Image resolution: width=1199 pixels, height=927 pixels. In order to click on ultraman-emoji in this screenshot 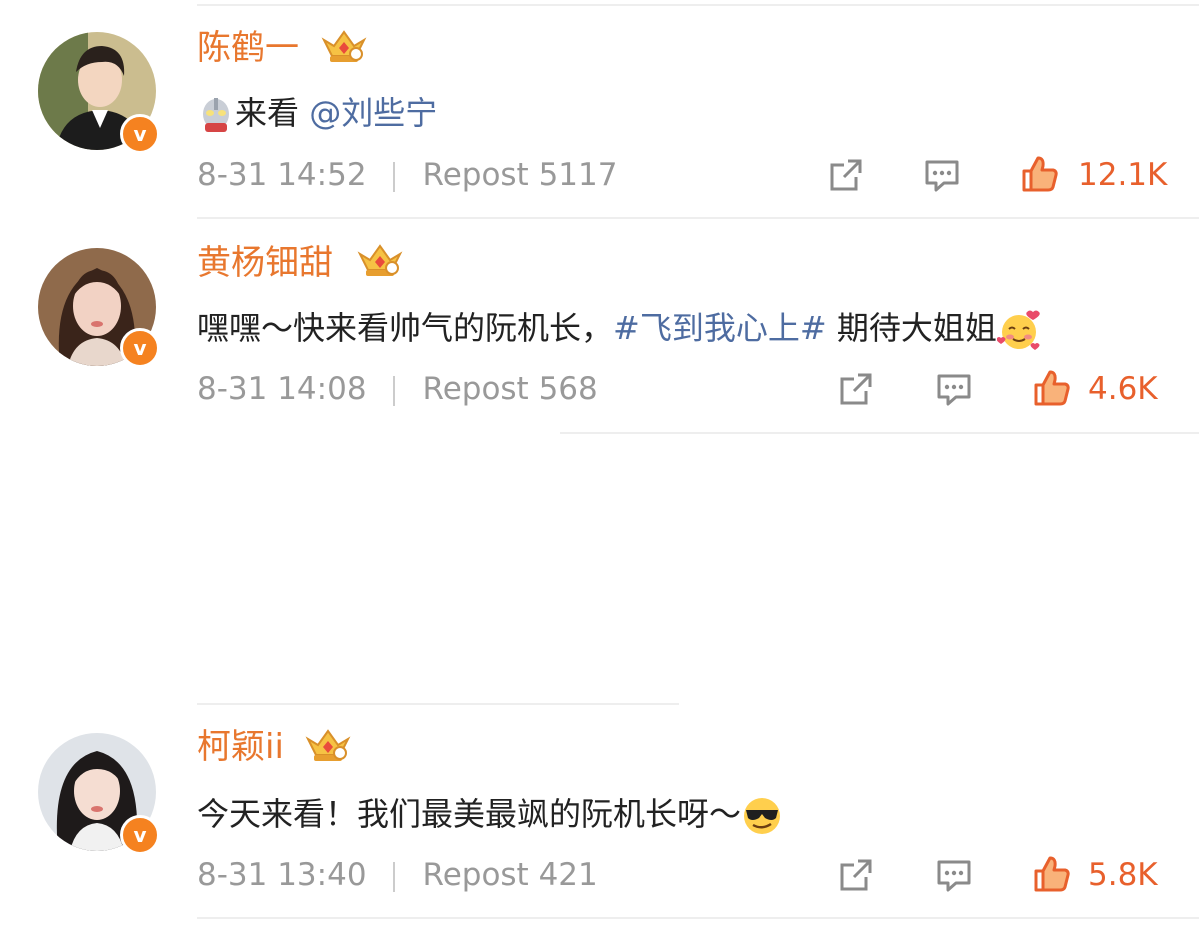, I will do `click(216, 115)`.